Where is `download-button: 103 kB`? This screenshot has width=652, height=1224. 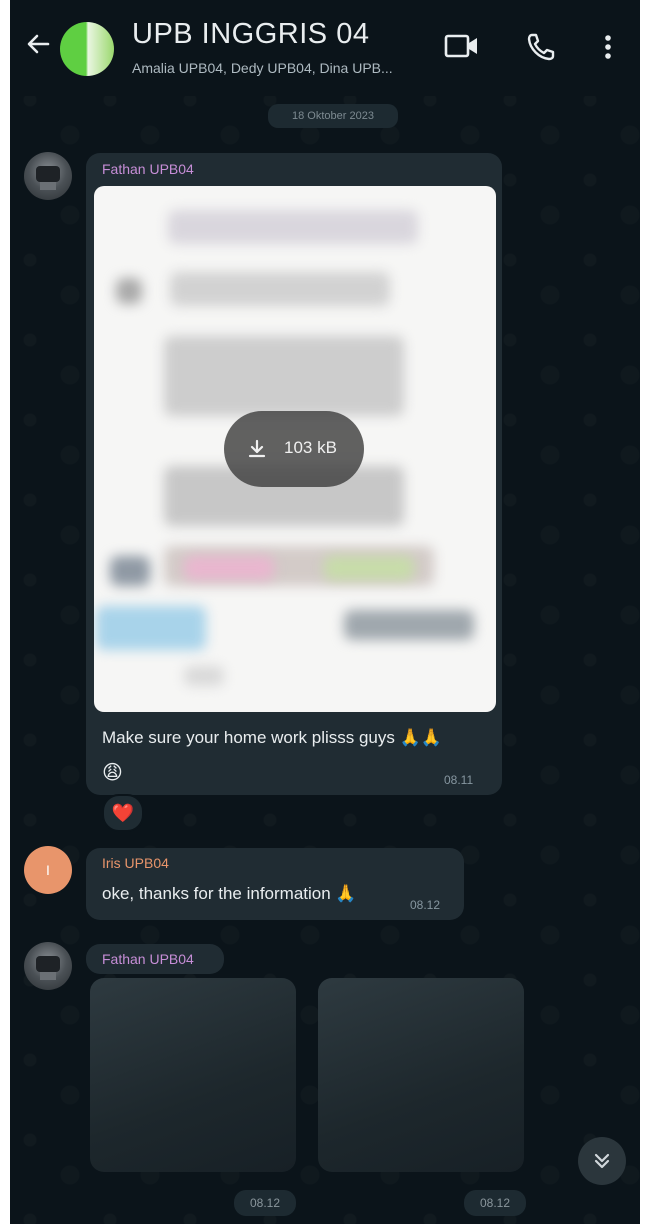
download-button: 103 kB is located at coordinates (294, 449).